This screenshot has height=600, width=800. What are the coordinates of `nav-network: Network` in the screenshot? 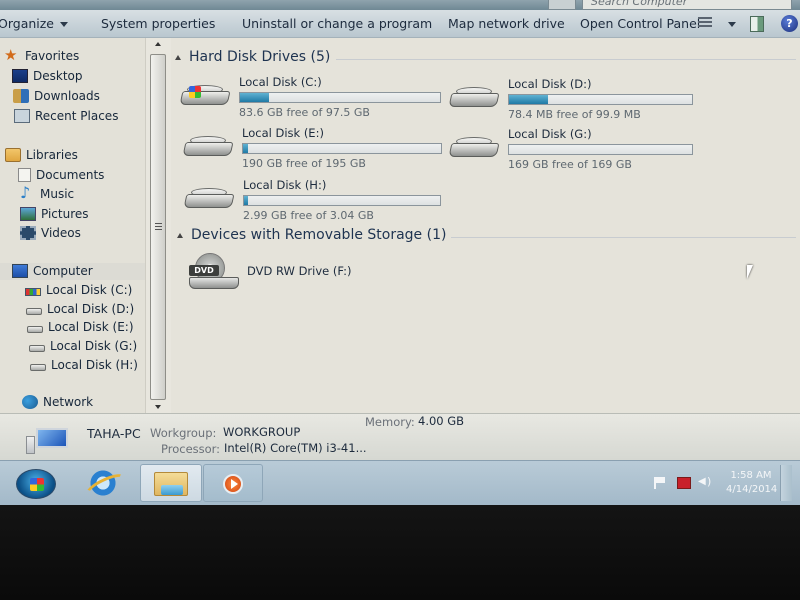 It's located at (57, 402).